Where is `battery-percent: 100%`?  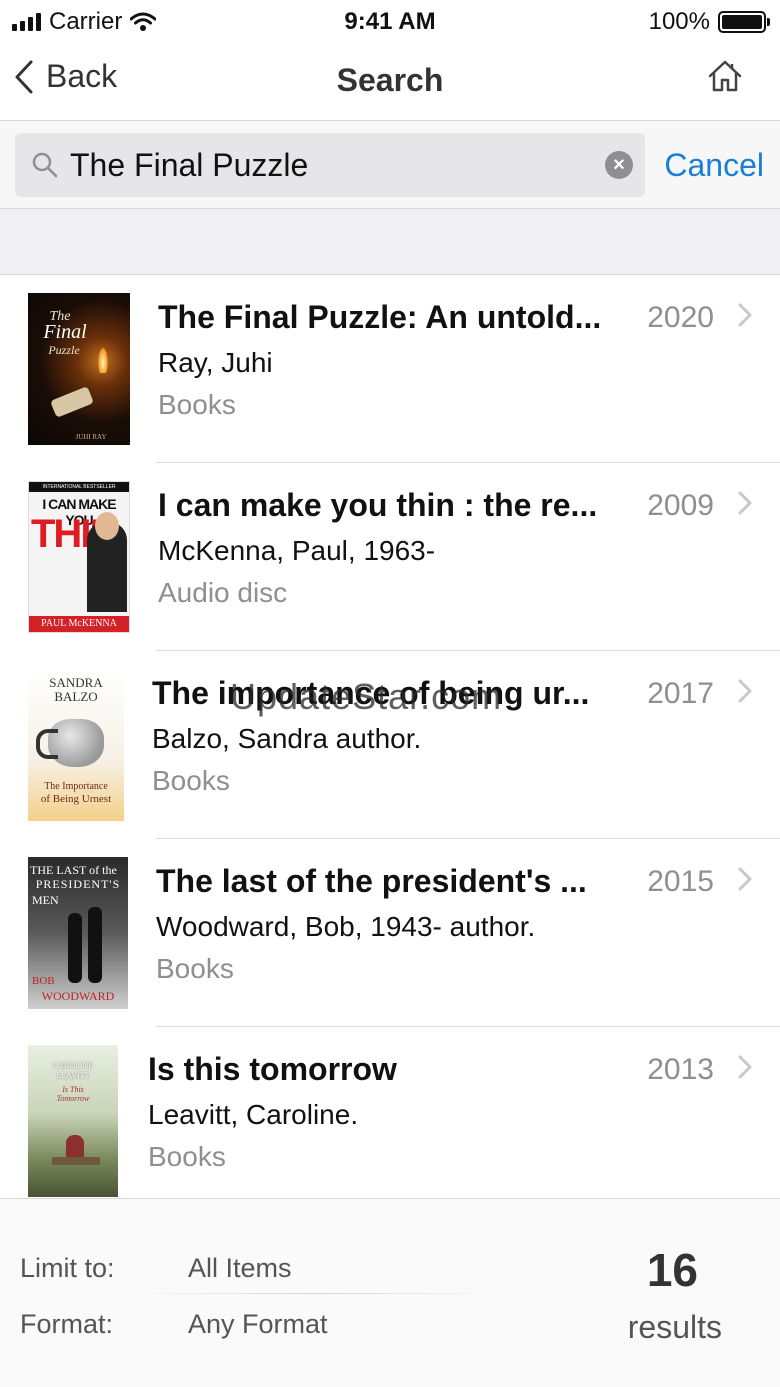
battery-percent: 100% is located at coordinates (679, 21).